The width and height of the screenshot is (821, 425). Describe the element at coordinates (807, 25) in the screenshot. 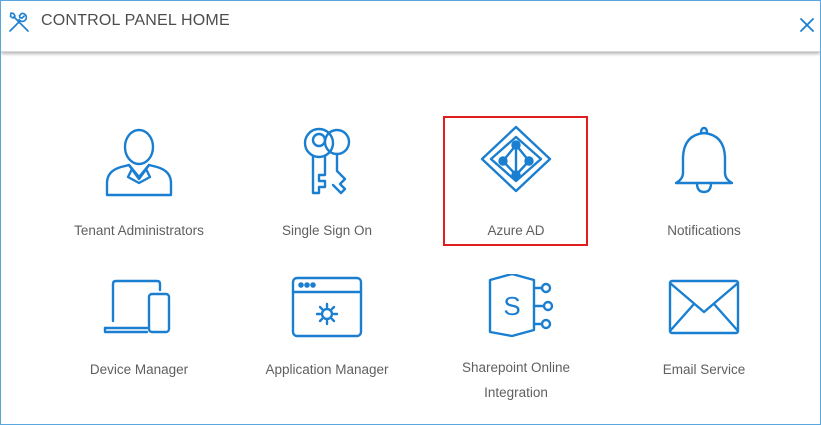

I see `close-icon` at that location.